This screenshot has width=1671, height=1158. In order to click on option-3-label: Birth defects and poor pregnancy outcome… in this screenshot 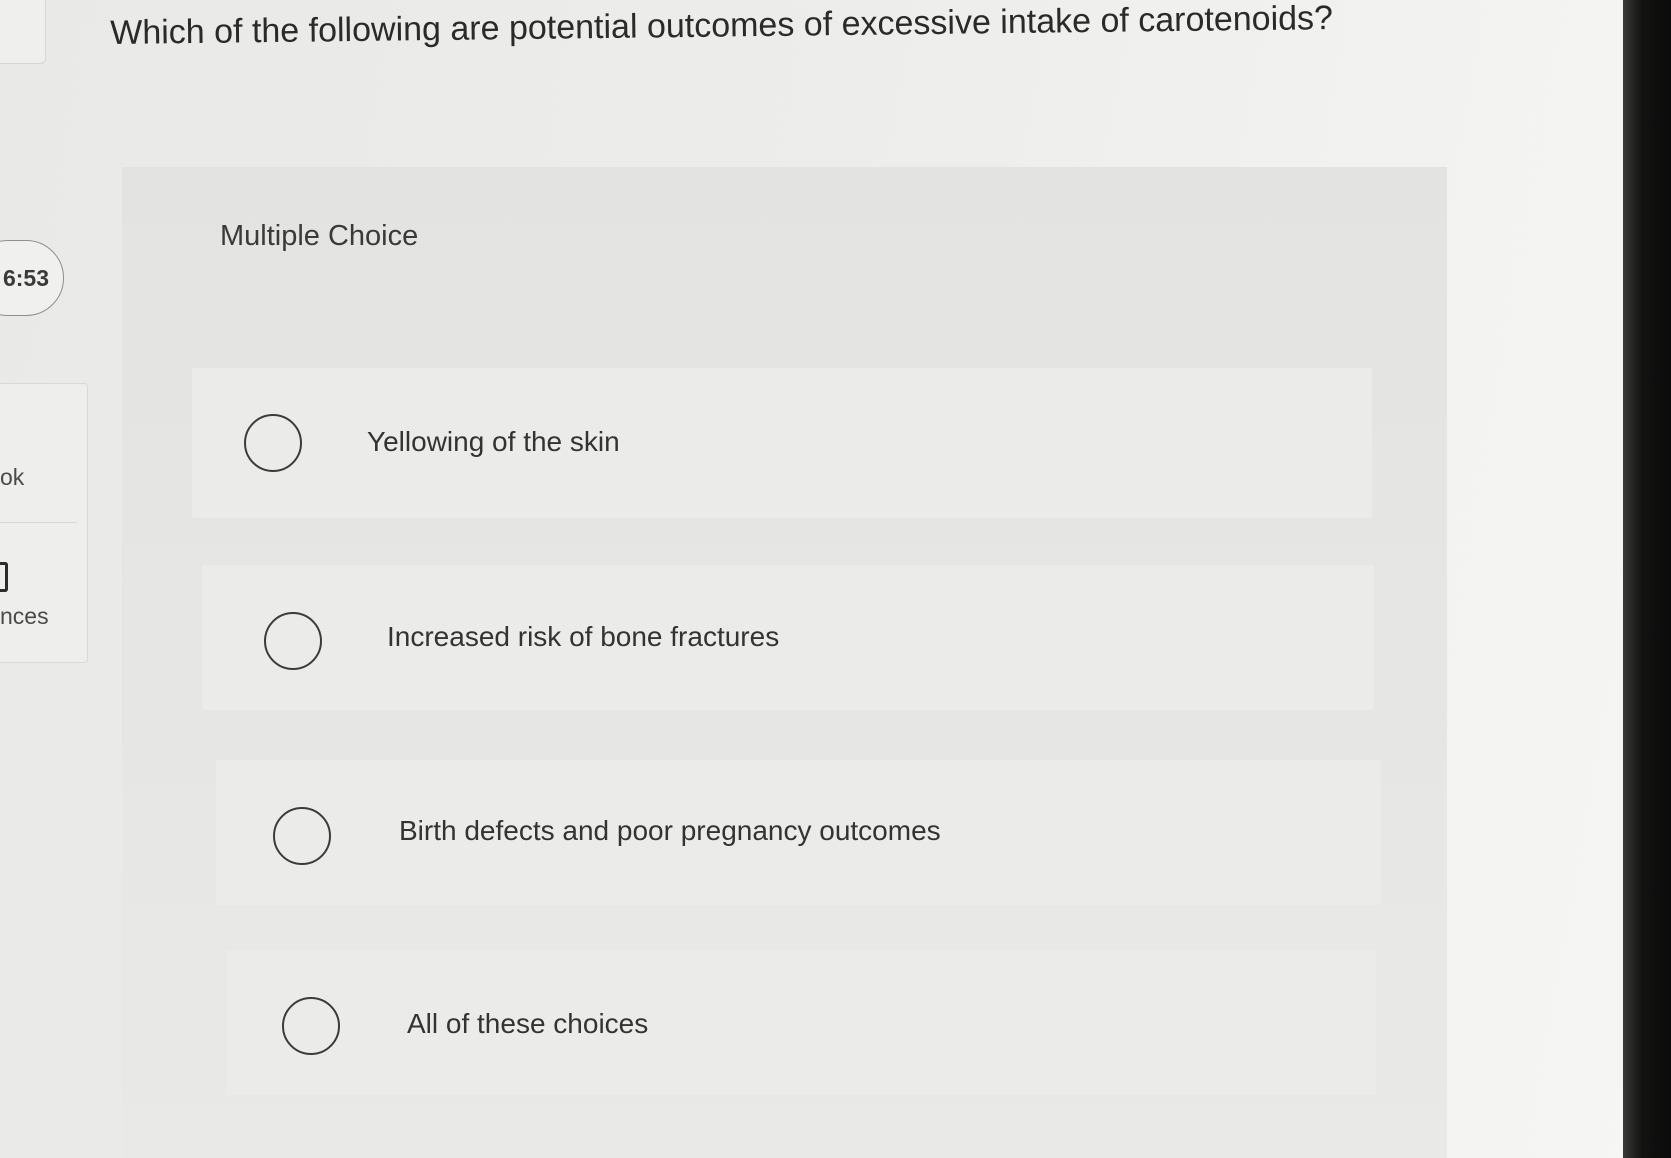, I will do `click(670, 830)`.